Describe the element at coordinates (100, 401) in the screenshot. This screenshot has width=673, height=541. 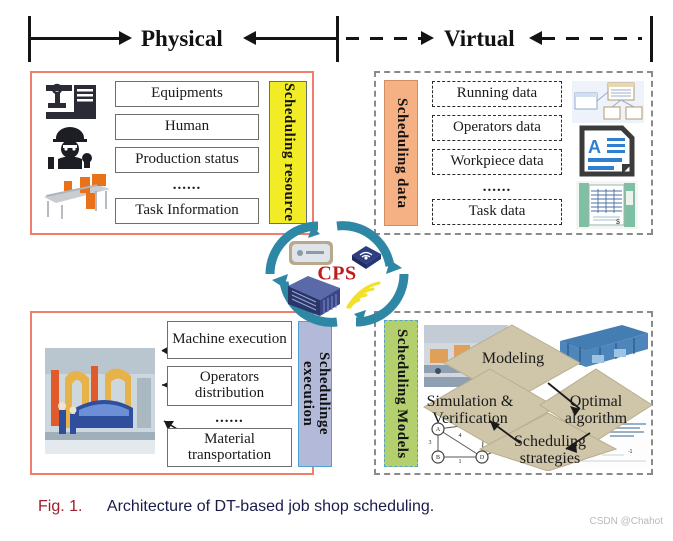
I see `assembly-line-photo` at that location.